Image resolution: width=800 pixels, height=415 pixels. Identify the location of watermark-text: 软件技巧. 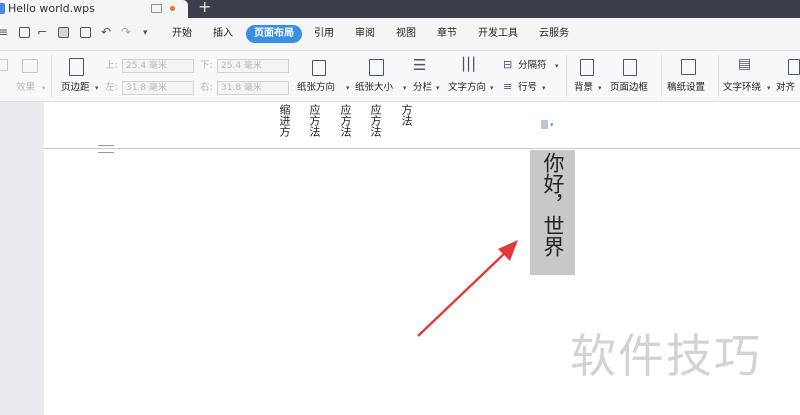
(666, 356).